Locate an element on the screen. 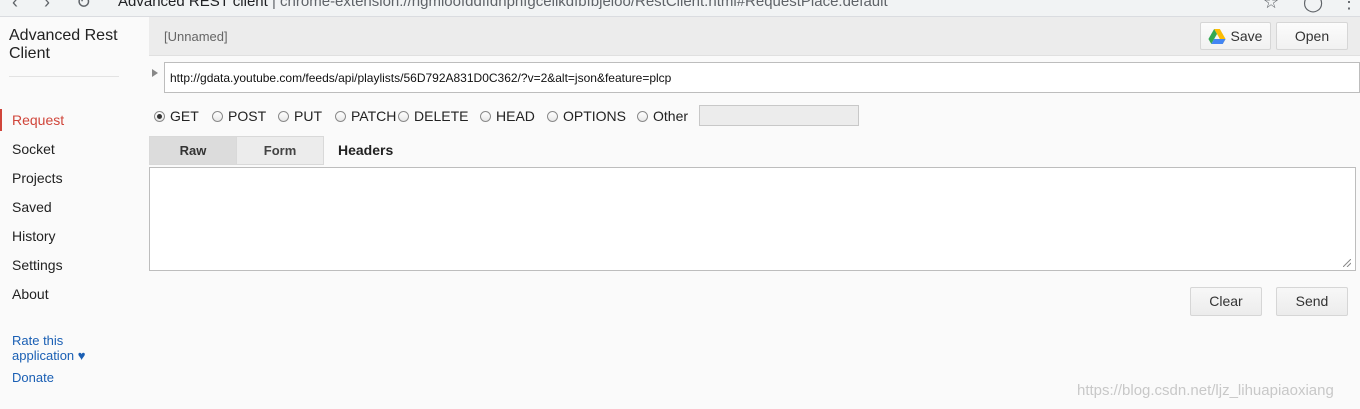  method-head: HEAD is located at coordinates (507, 116).